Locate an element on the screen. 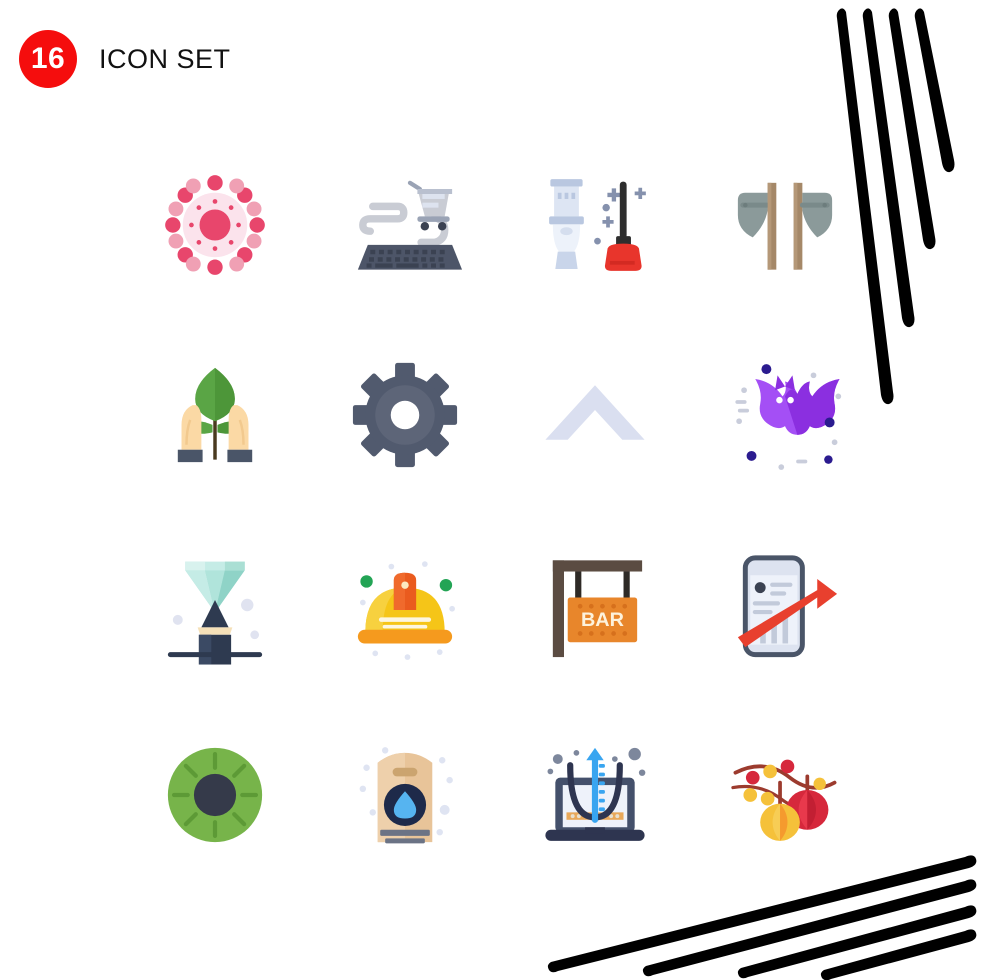 Image resolution: width=981 pixels, height=980 pixels. icon-cell-eco-care is located at coordinates (215, 415).